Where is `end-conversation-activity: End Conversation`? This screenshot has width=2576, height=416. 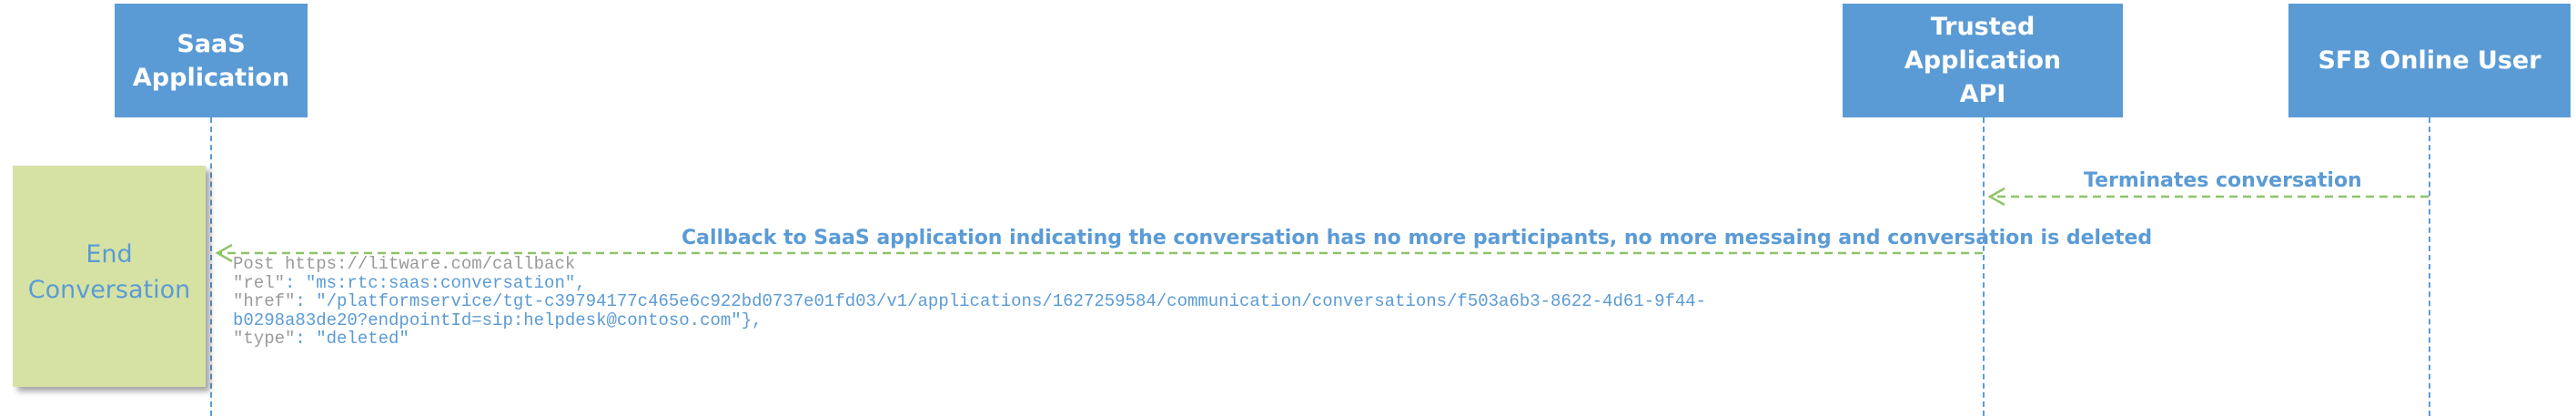
end-conversation-activity: End Conversation is located at coordinates (110, 276).